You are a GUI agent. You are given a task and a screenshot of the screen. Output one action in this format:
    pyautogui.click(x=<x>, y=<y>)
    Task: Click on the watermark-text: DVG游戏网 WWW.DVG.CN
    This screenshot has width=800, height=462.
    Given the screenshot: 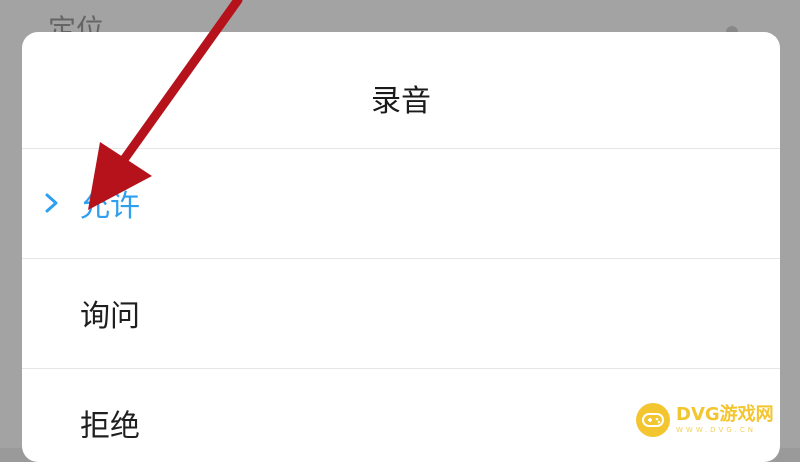 What is the action you would take?
    pyautogui.click(x=725, y=419)
    